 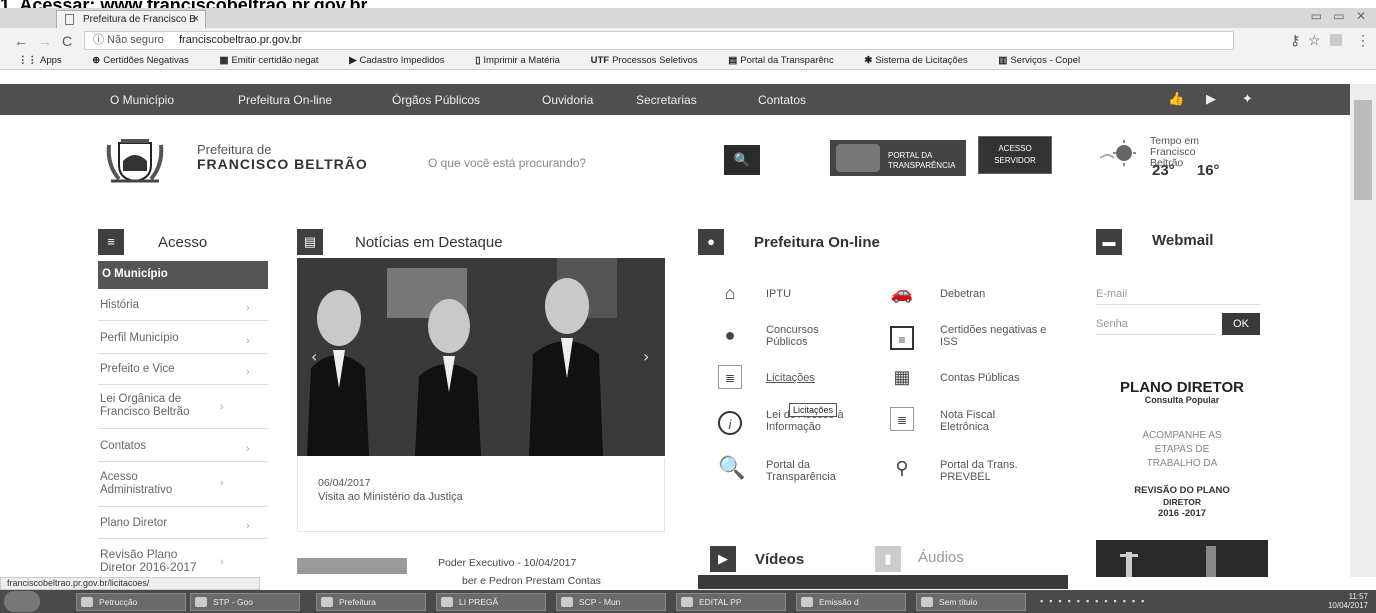 I want to click on news-photo: ‹ ›, so click(x=481, y=357).